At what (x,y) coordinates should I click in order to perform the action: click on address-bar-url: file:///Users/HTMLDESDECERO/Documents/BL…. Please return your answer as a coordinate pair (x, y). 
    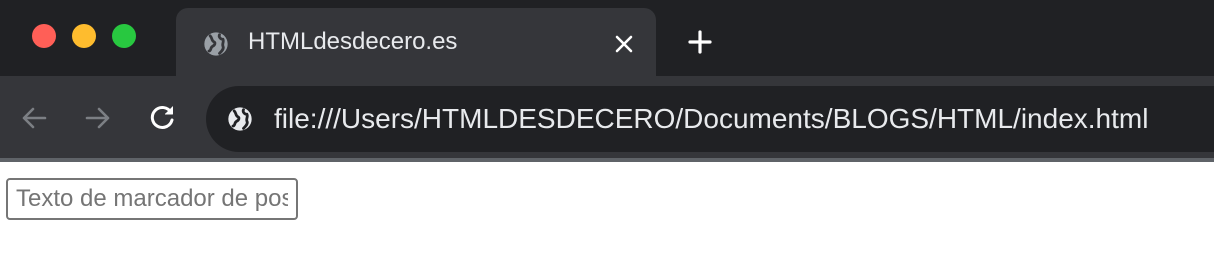
    Looking at the image, I should click on (711, 118).